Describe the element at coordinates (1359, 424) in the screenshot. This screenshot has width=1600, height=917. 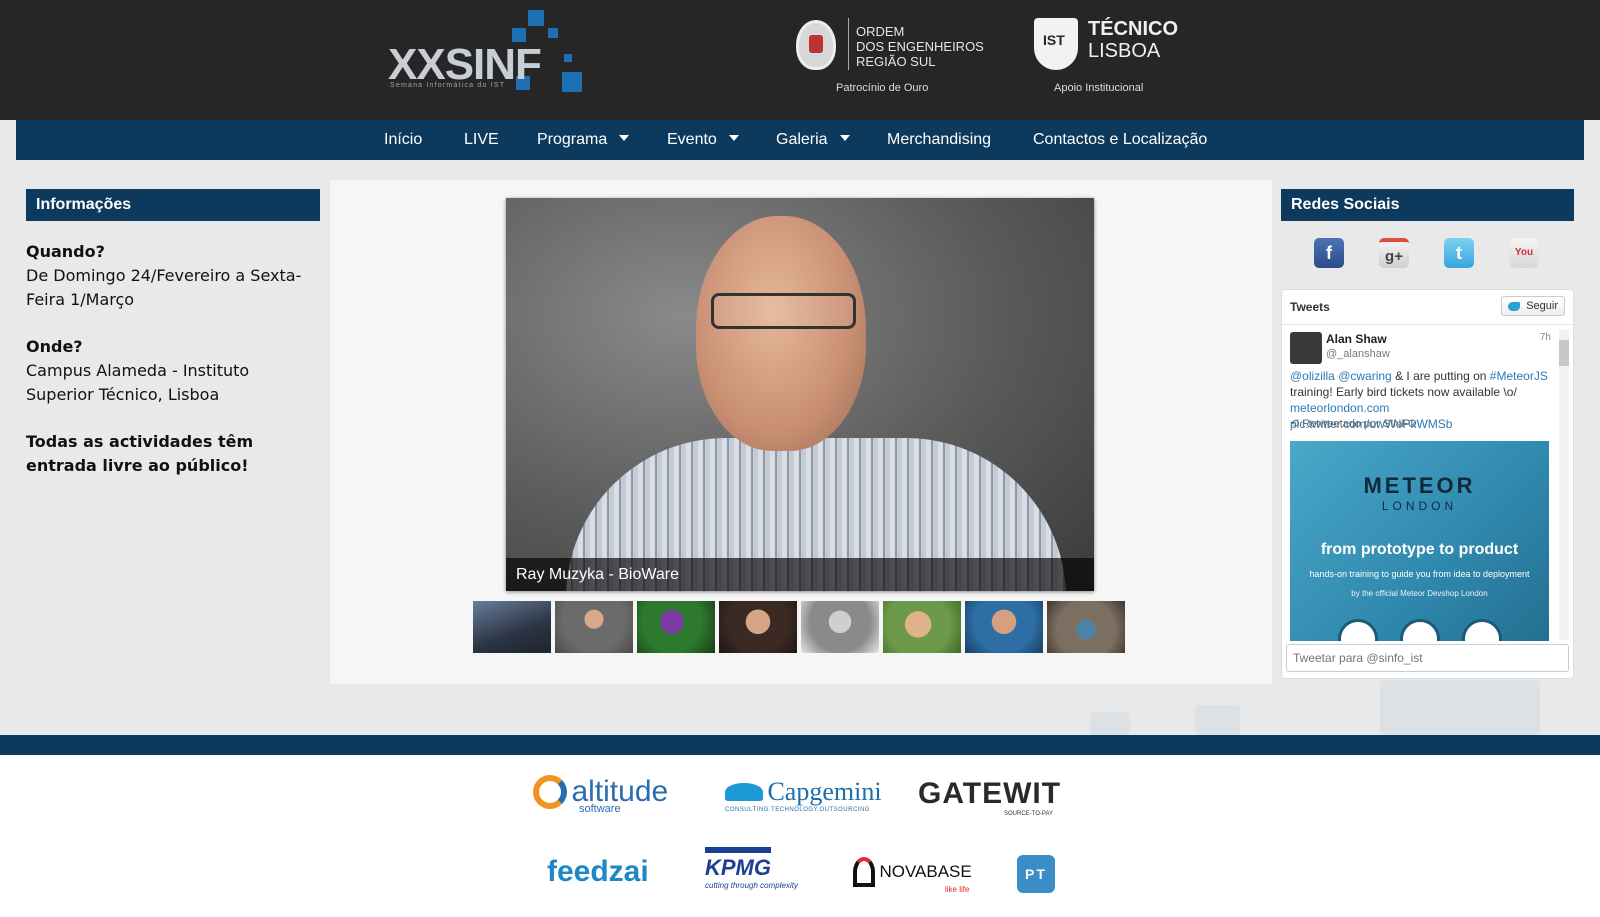
I see `retweet-text: Retweetado por SINFO` at that location.